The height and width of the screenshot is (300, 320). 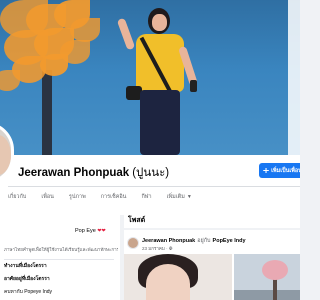 What do you see at coordinates (204, 241) in the screenshot?
I see `post-verb: อยู่กับ` at bounding box center [204, 241].